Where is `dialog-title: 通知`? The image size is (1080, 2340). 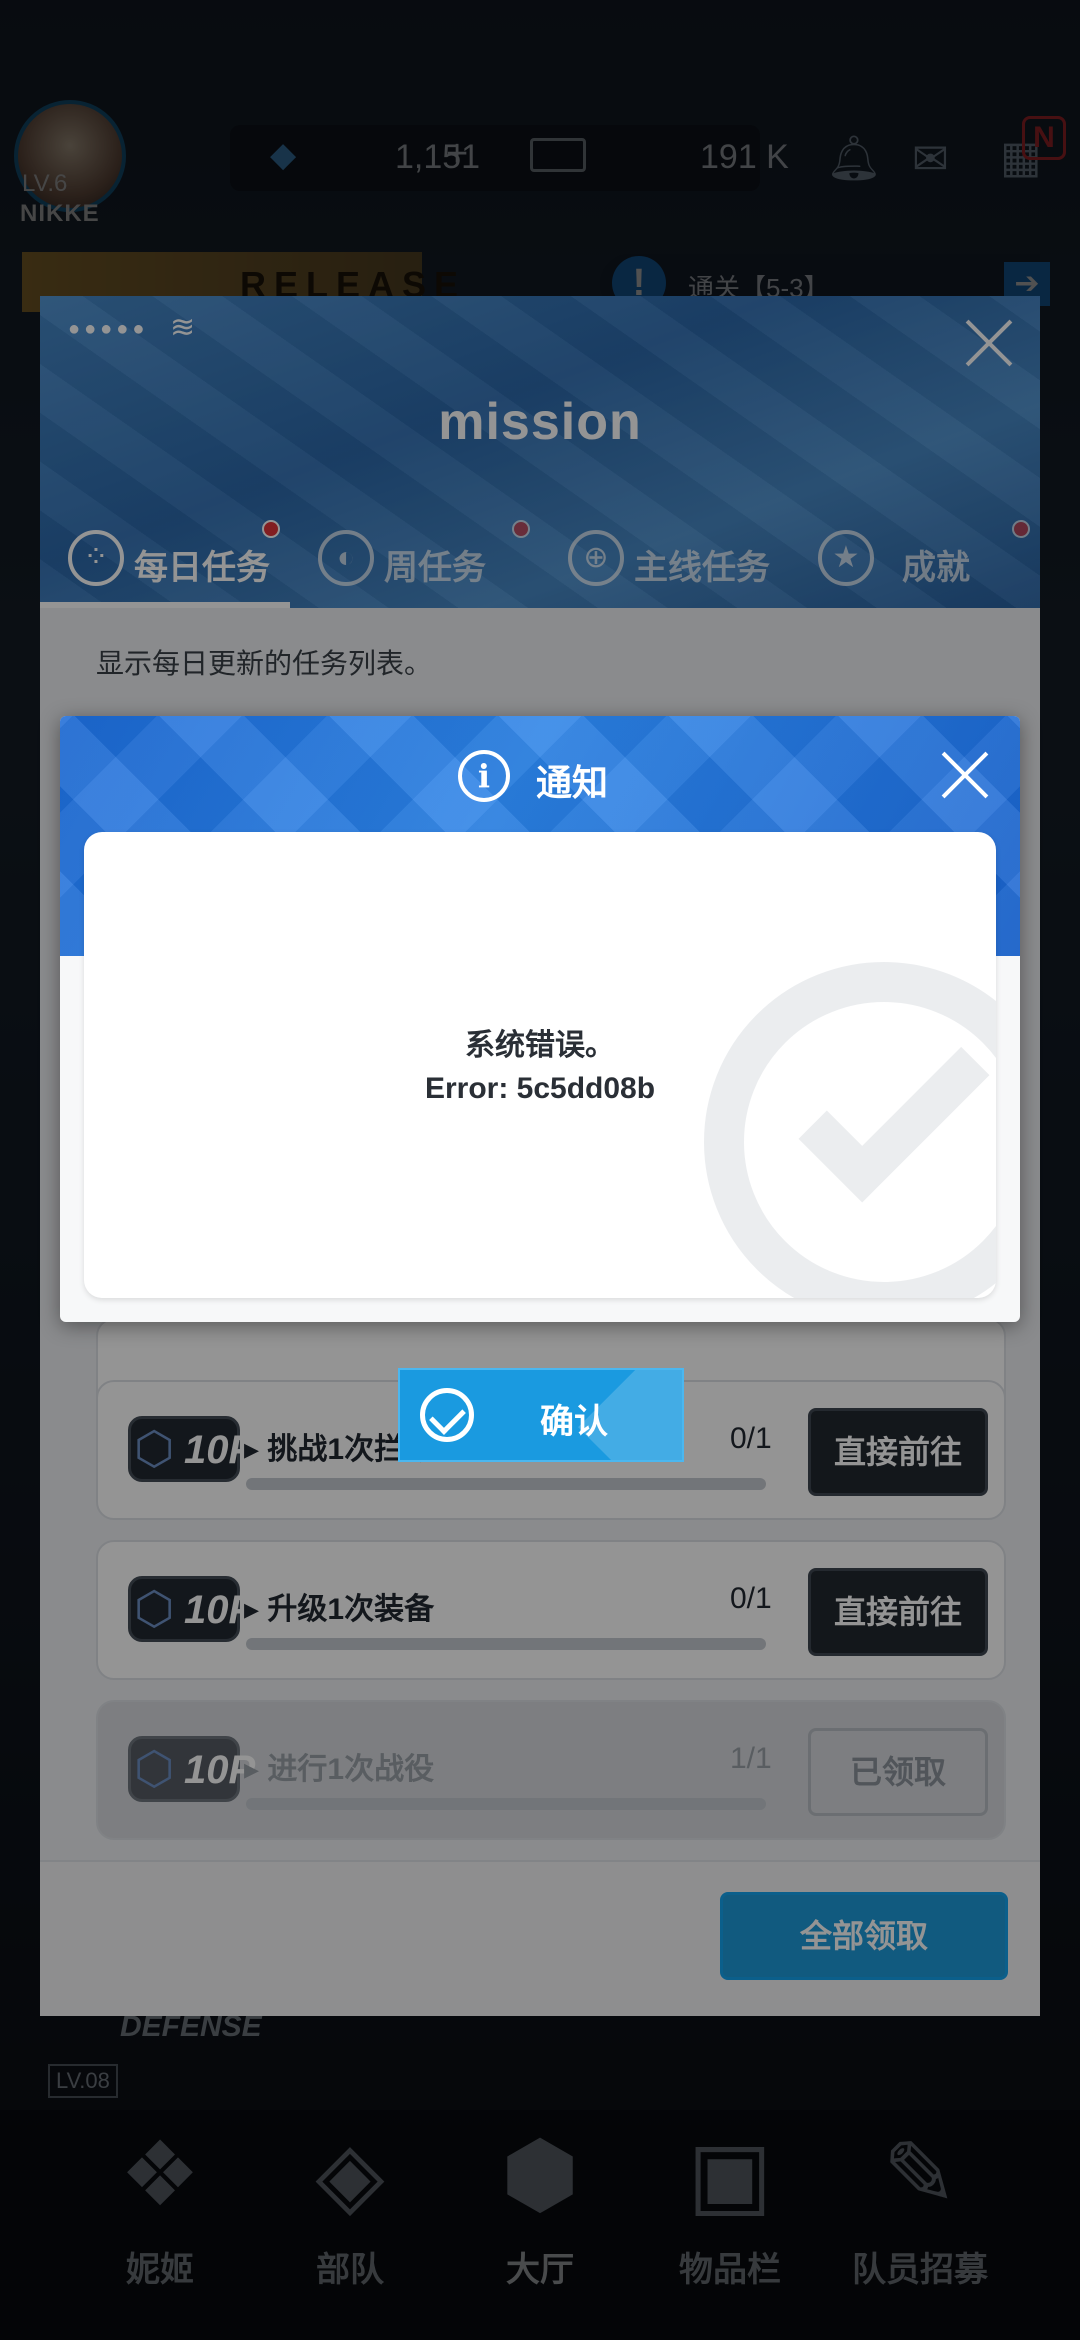 dialog-title: 通知 is located at coordinates (572, 782).